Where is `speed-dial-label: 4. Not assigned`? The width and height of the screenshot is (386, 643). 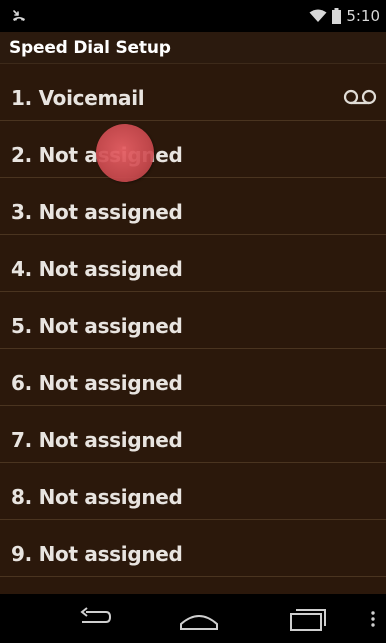
speed-dial-label: 4. Not assigned is located at coordinates (97, 269).